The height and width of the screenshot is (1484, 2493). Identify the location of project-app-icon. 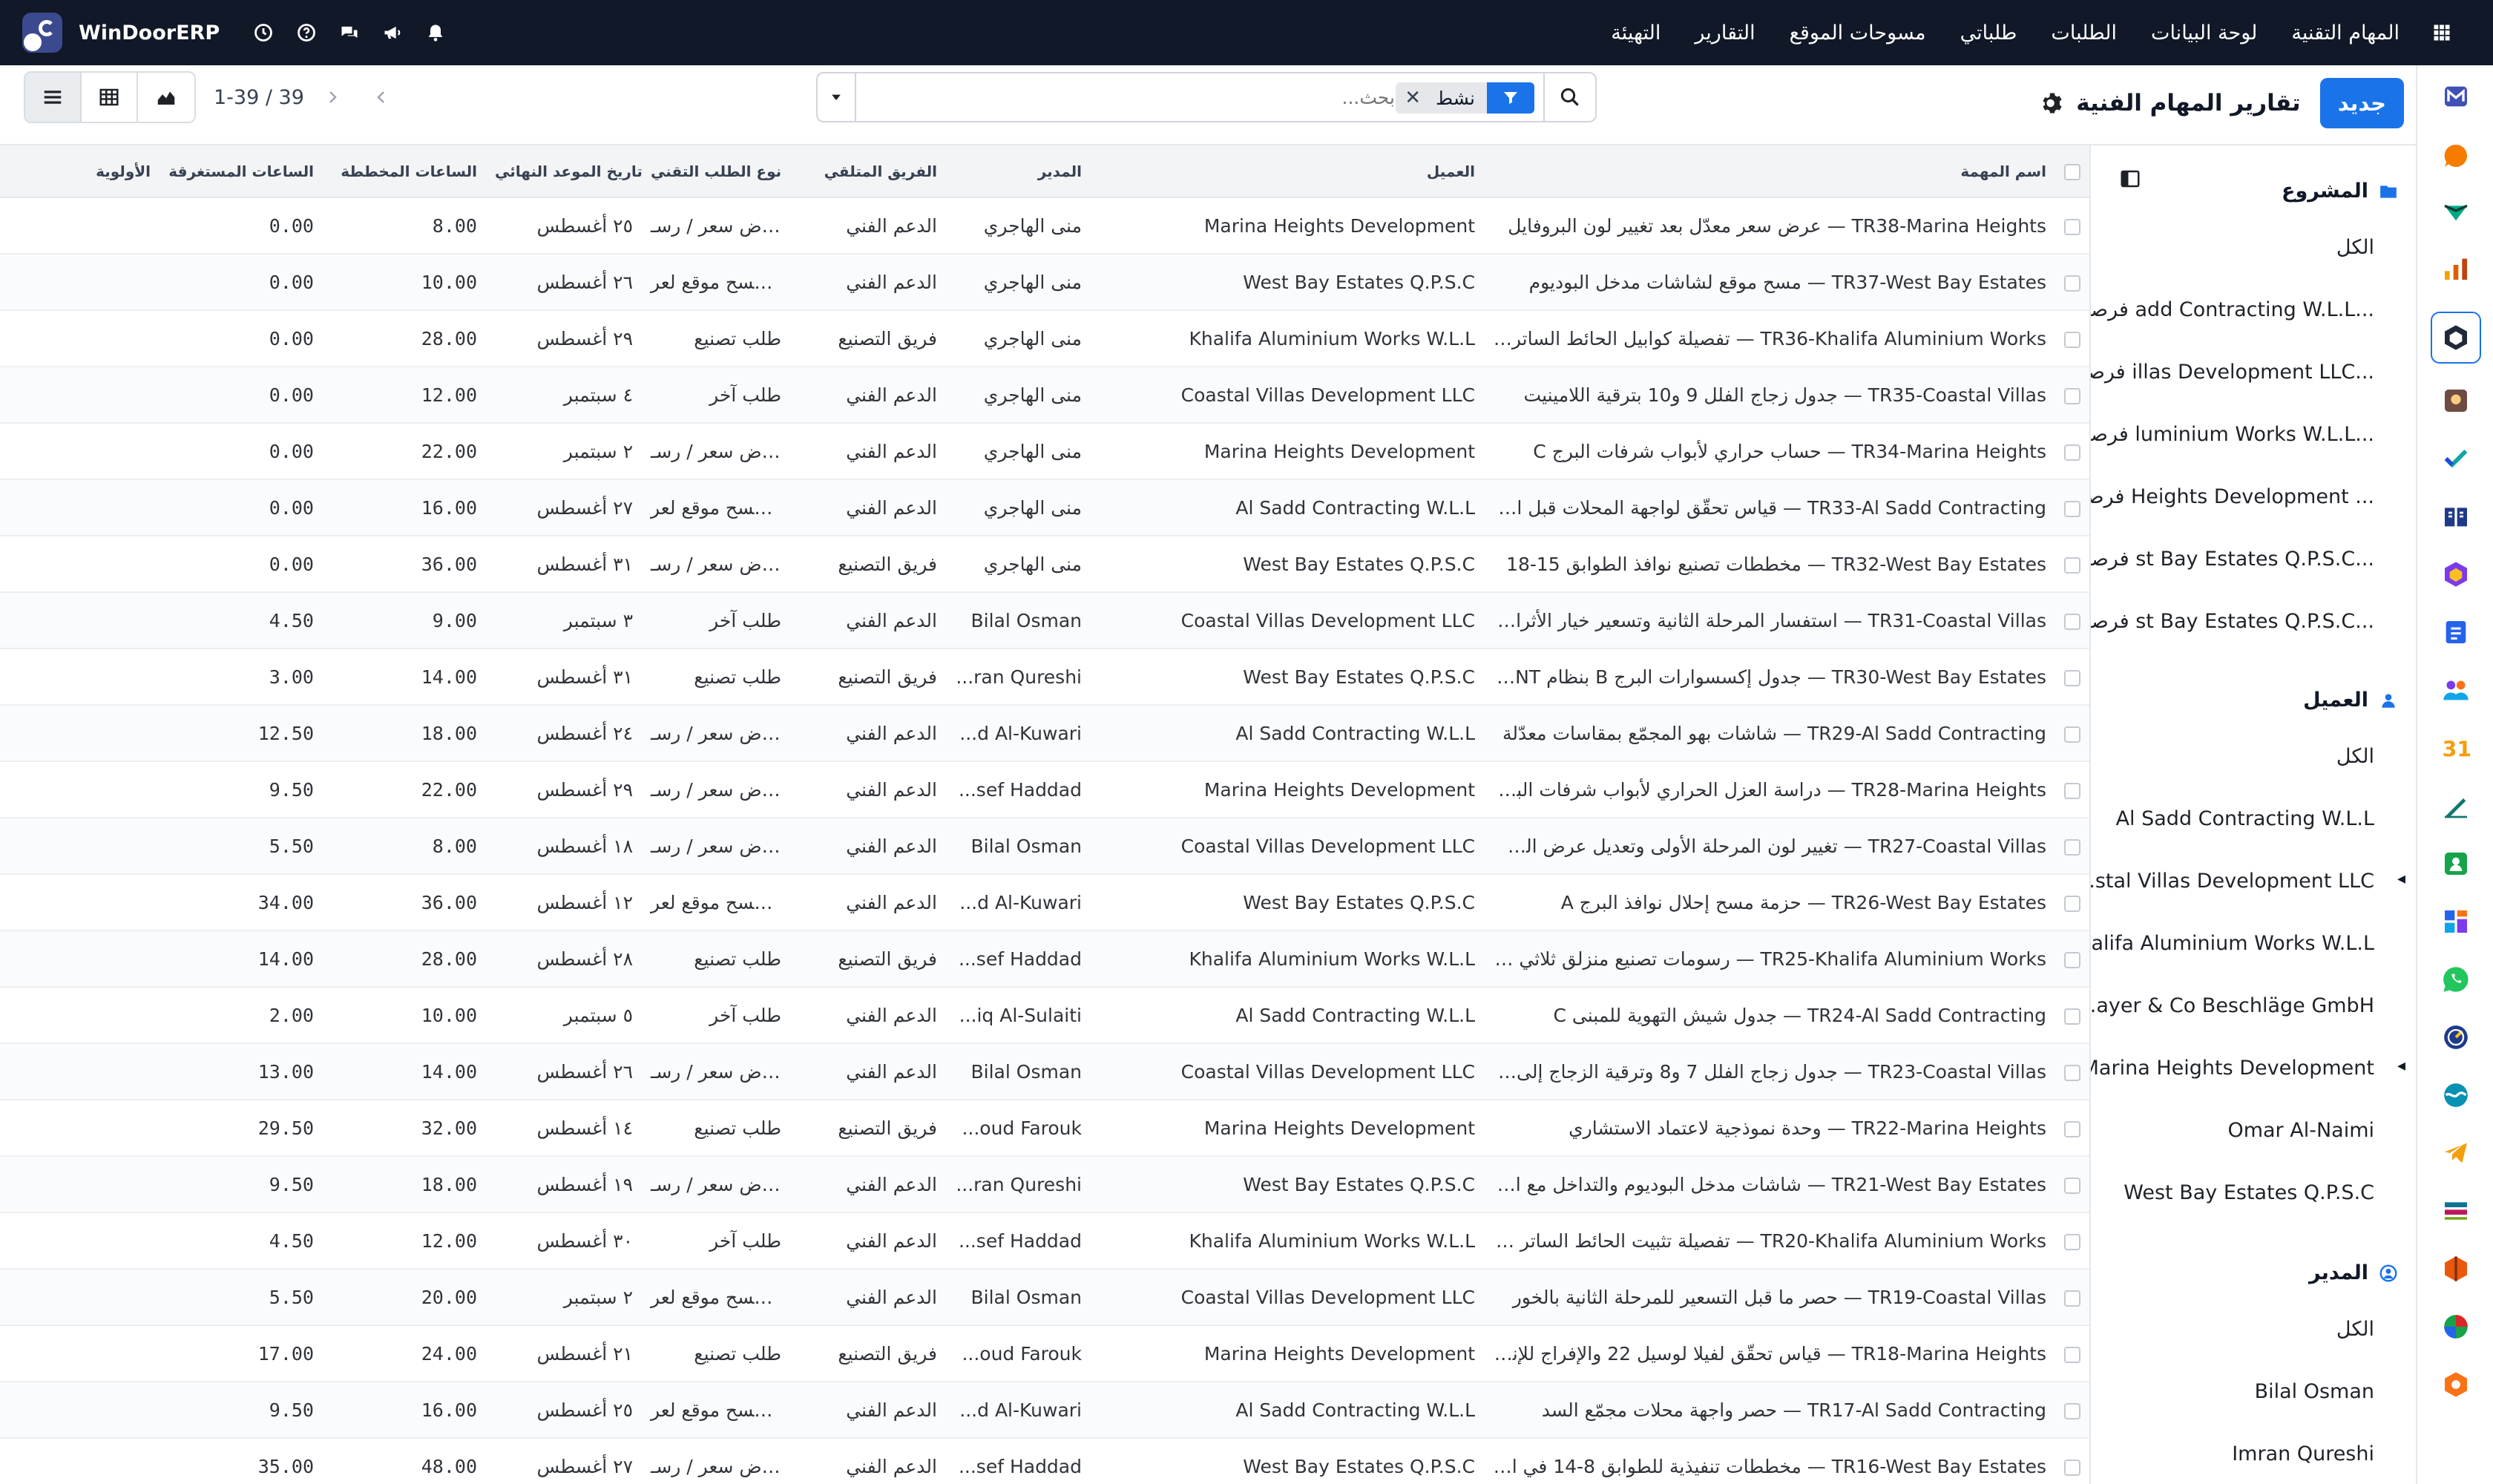
(2456, 458).